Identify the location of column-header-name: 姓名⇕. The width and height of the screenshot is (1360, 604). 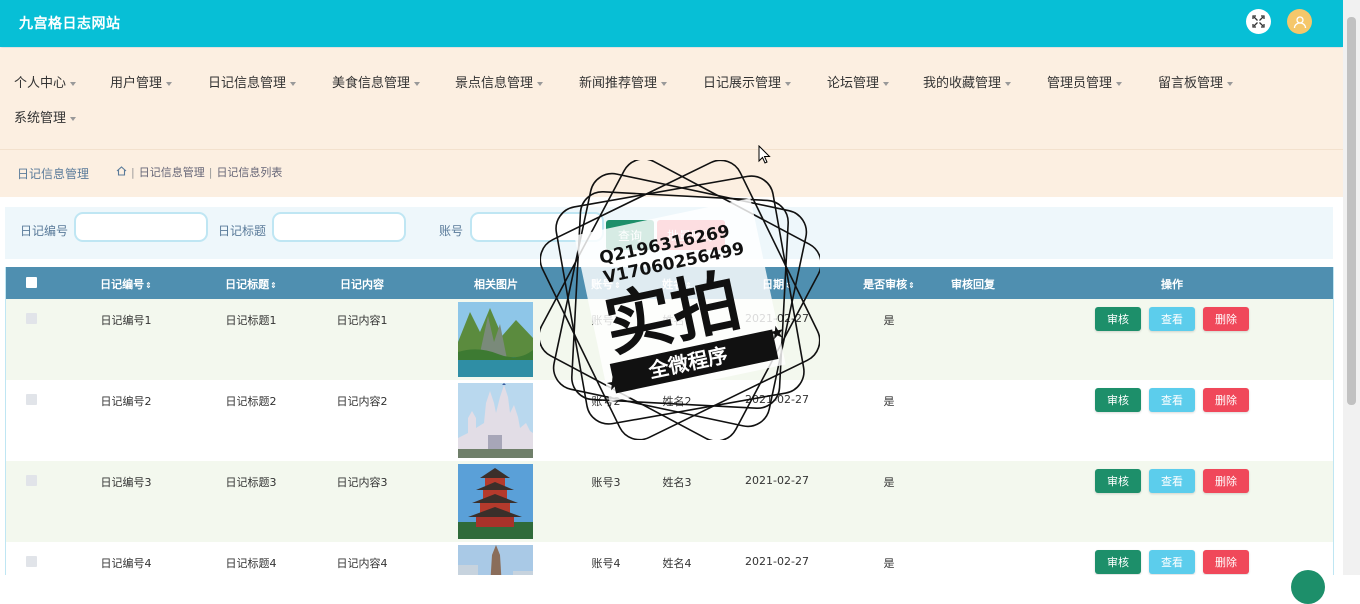
(677, 284).